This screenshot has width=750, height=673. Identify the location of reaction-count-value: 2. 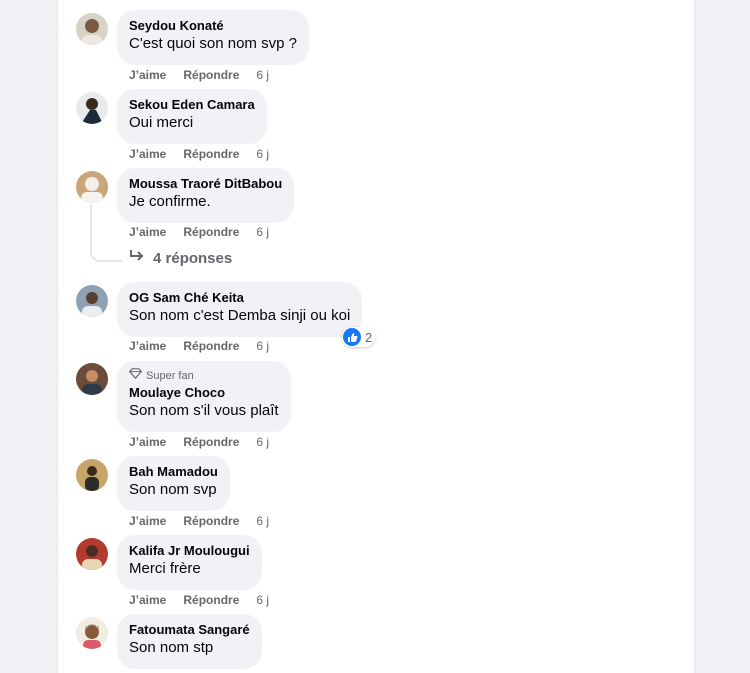
(369, 337).